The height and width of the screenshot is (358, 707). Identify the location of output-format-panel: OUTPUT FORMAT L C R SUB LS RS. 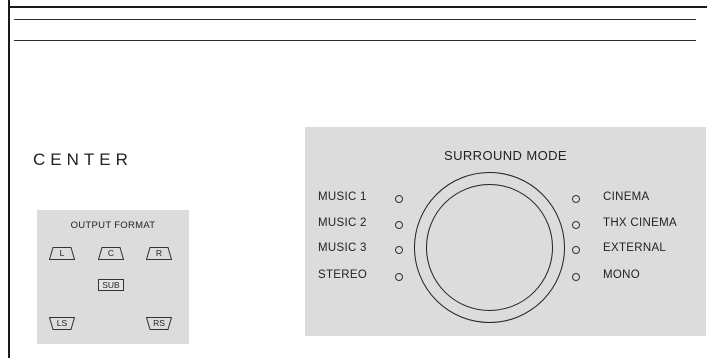
(113, 277).